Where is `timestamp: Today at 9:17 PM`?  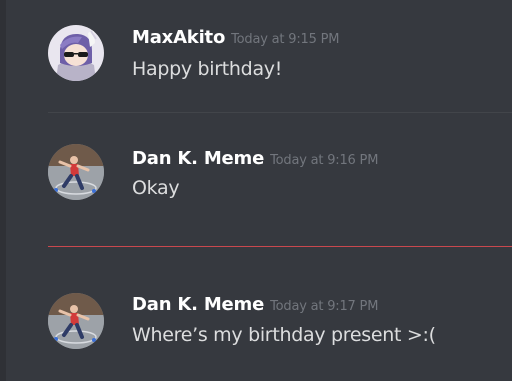 timestamp: Today at 9:17 PM is located at coordinates (324, 306).